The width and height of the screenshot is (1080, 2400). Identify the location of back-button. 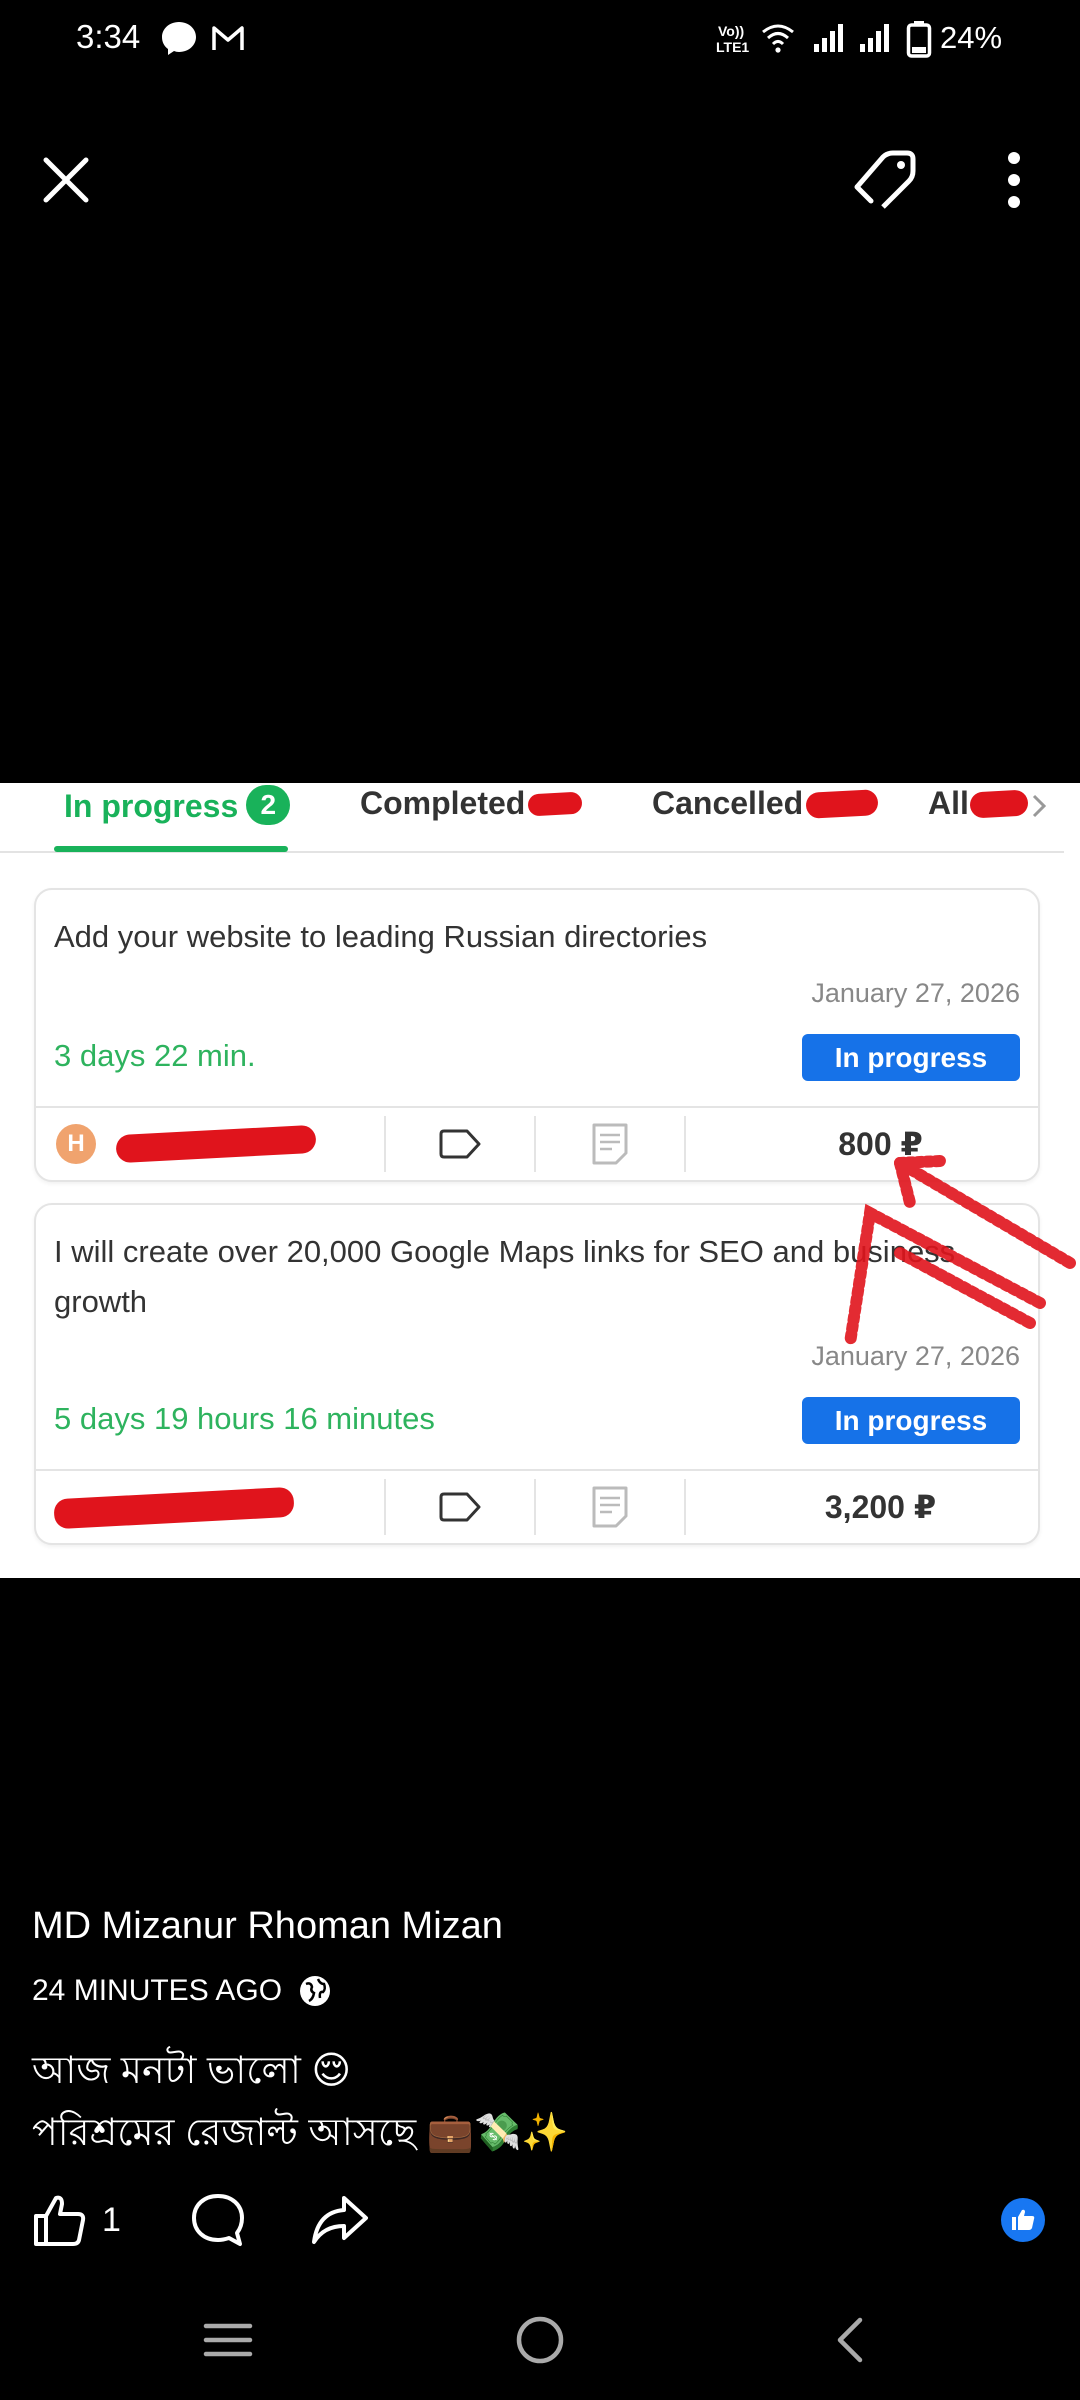
(850, 2340).